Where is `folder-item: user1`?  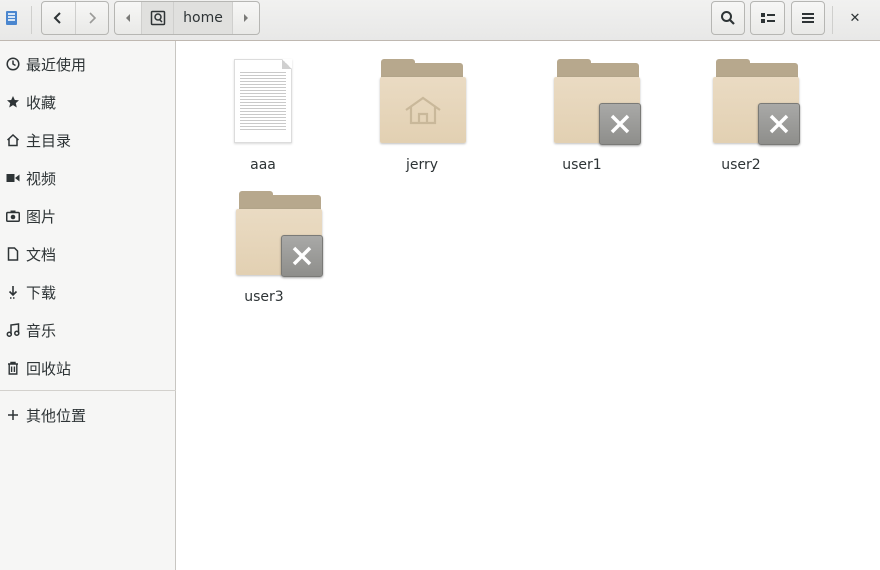 folder-item: user1 is located at coordinates (582, 116).